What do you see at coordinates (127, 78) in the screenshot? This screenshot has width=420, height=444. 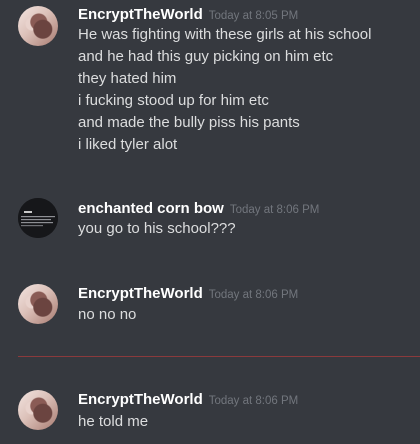 I see `message-line: they hated him` at bounding box center [127, 78].